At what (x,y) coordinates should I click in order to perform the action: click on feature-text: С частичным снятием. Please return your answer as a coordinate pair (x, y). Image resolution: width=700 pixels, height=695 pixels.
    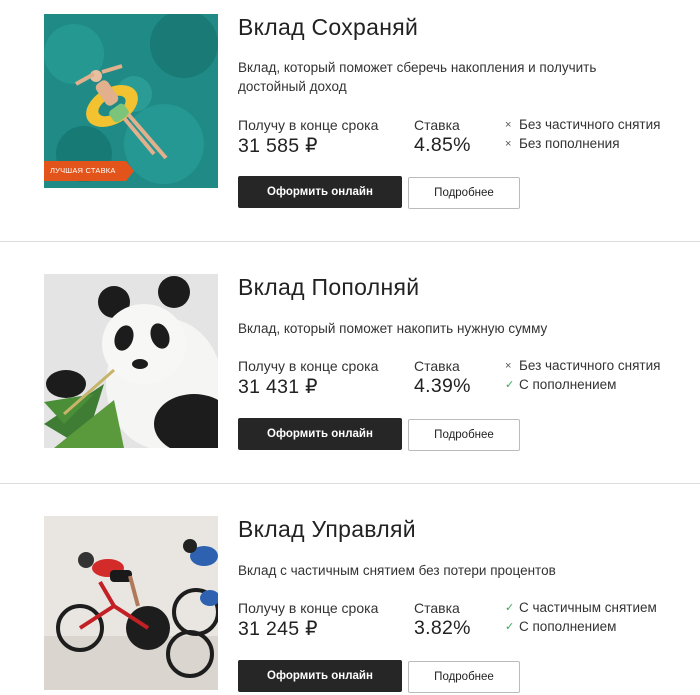
    Looking at the image, I should click on (588, 607).